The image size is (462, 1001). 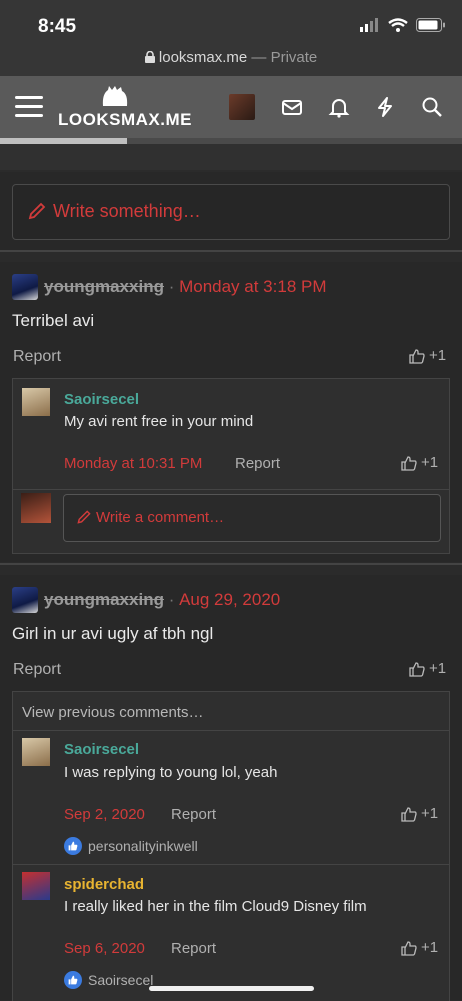 What do you see at coordinates (398, 25) in the screenshot?
I see `wifi-icon` at bounding box center [398, 25].